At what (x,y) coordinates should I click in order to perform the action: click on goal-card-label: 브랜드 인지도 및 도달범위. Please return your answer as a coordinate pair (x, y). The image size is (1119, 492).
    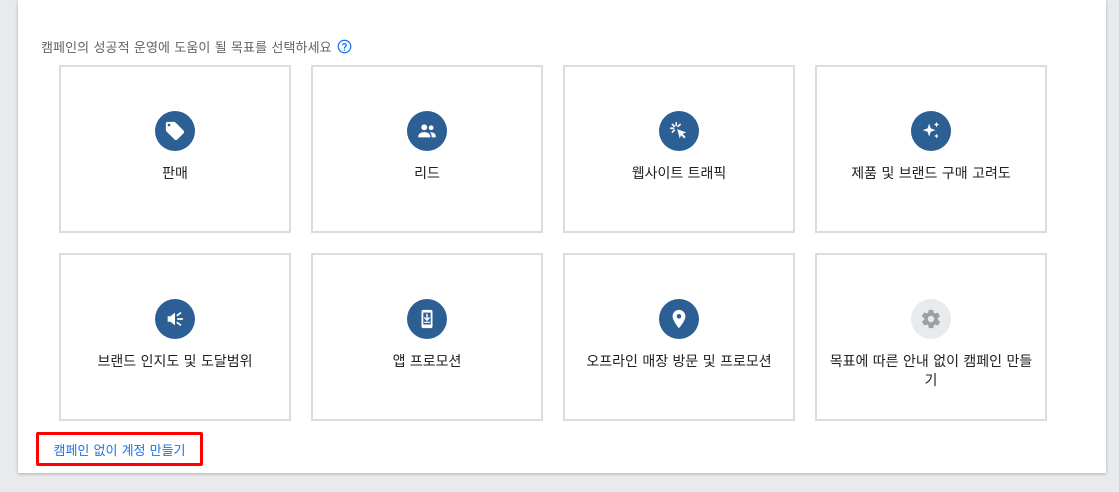
    Looking at the image, I should click on (175, 362).